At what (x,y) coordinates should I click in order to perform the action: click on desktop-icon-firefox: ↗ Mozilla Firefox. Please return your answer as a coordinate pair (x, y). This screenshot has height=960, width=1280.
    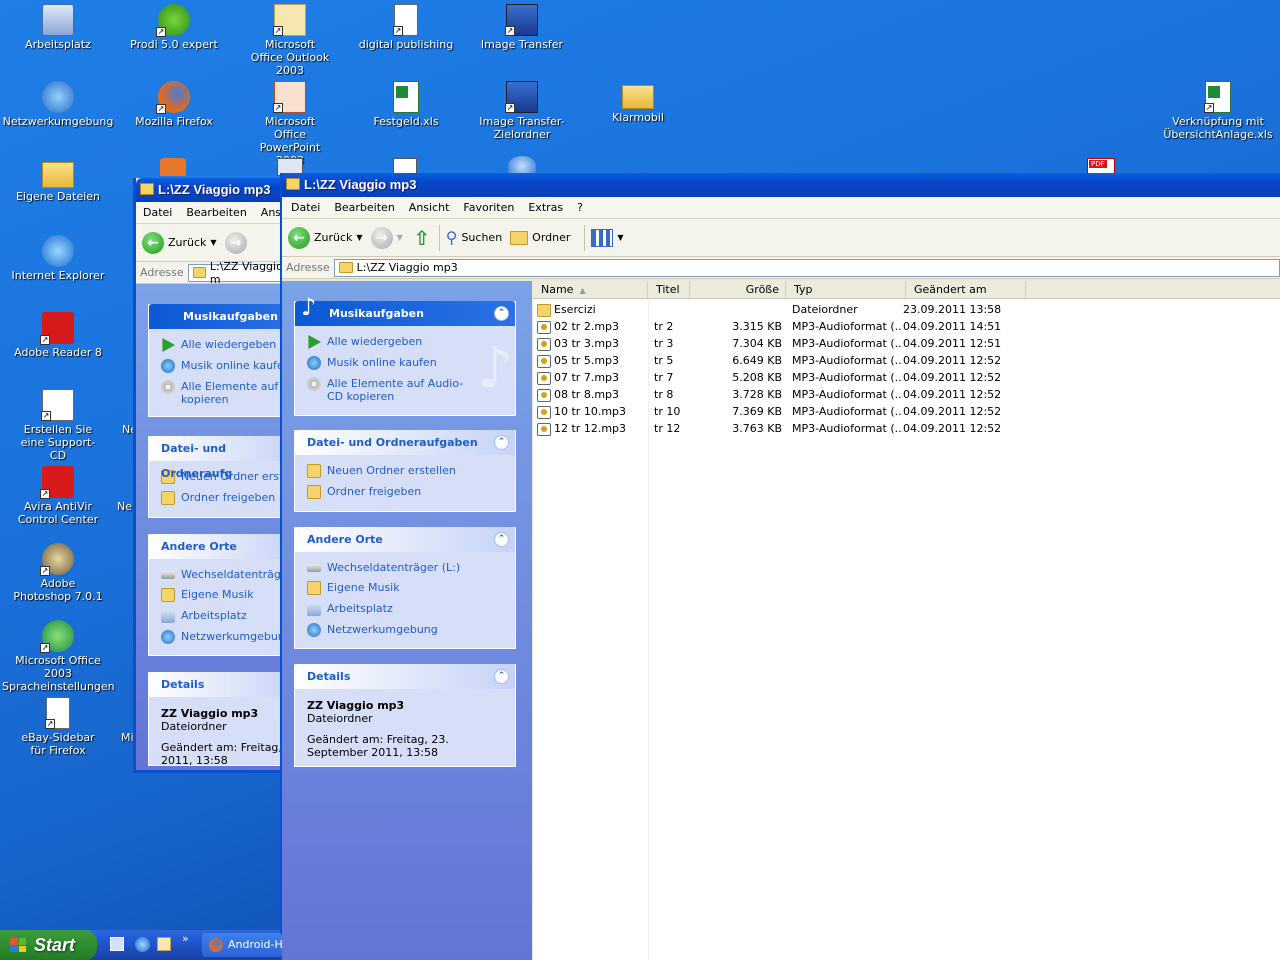
    Looking at the image, I should click on (174, 104).